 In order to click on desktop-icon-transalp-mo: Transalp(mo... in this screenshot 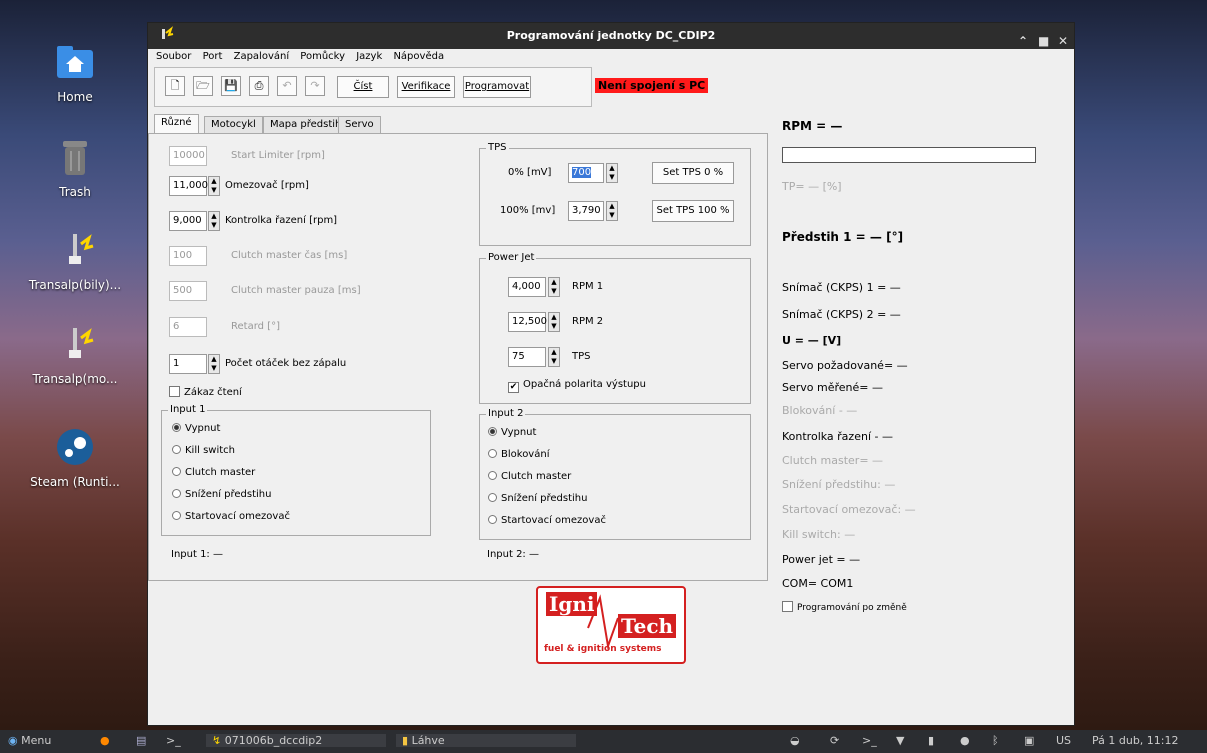, I will do `click(75, 354)`.